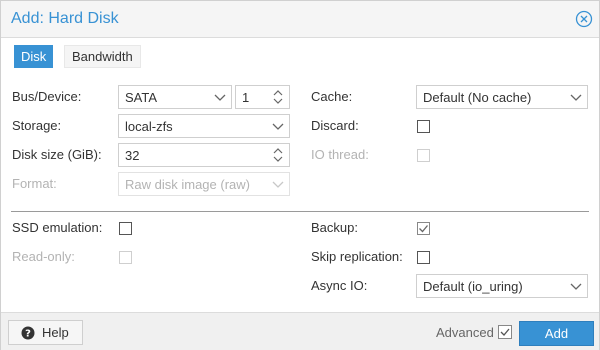 The height and width of the screenshot is (350, 600). What do you see at coordinates (246, 97) in the screenshot?
I see `device-value: 1` at bounding box center [246, 97].